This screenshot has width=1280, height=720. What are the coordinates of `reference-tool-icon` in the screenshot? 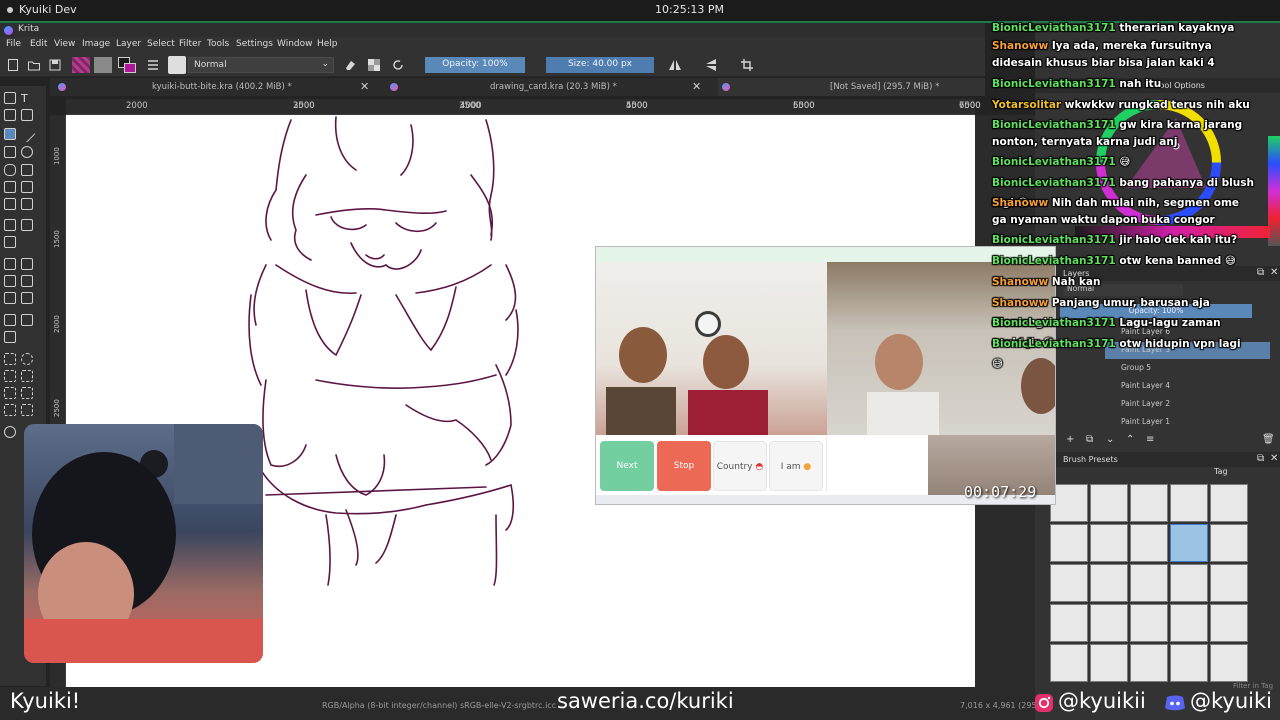 It's located at (10, 337).